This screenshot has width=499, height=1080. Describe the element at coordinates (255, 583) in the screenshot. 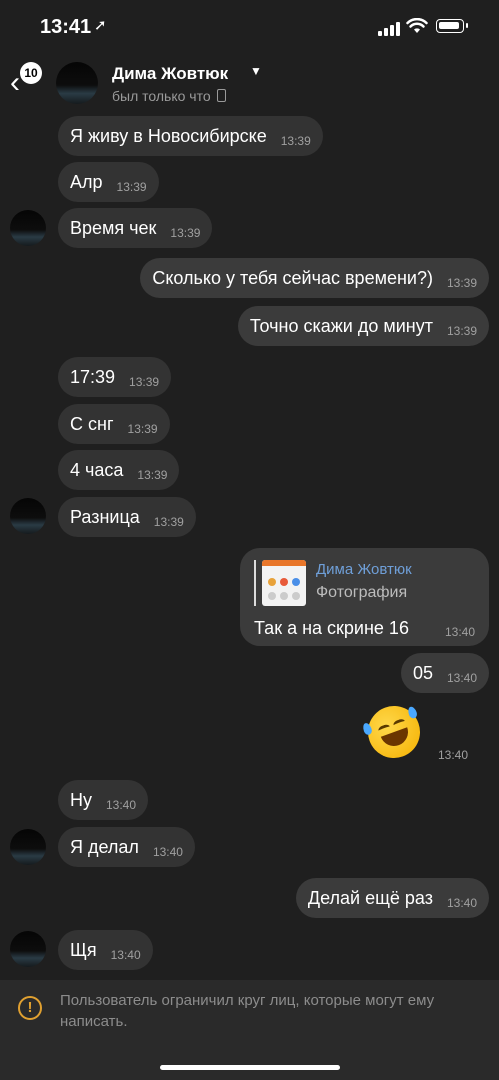

I see `reply-quote-bar` at that location.